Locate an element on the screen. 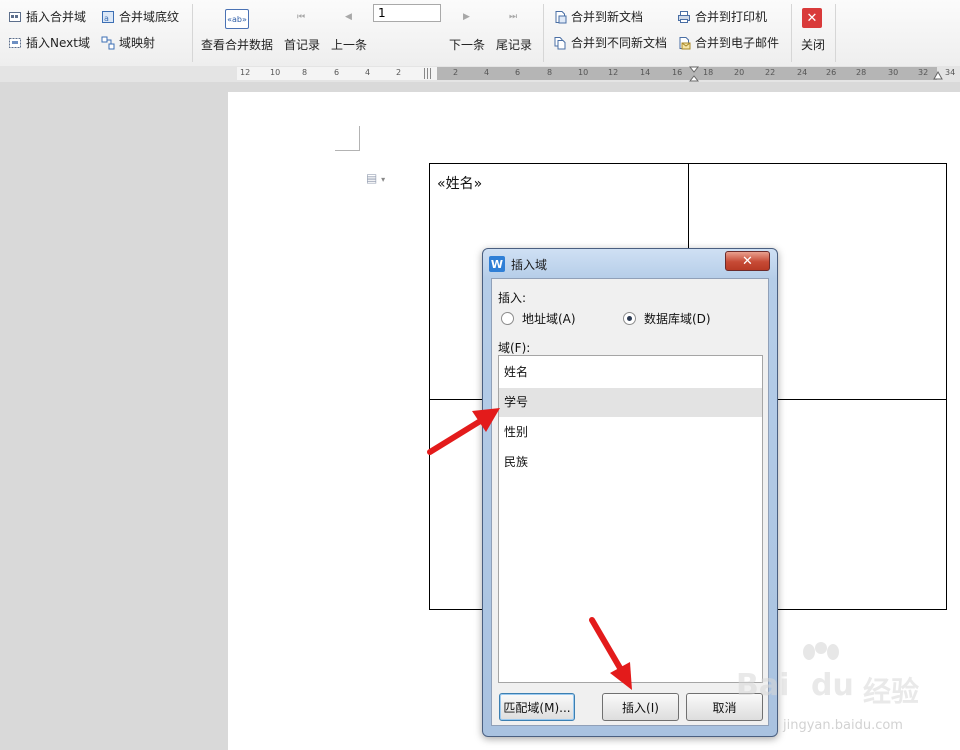 The height and width of the screenshot is (750, 960). baidu-watermark: Bai du 经验 jingyan.baidu.com is located at coordinates (845, 694).